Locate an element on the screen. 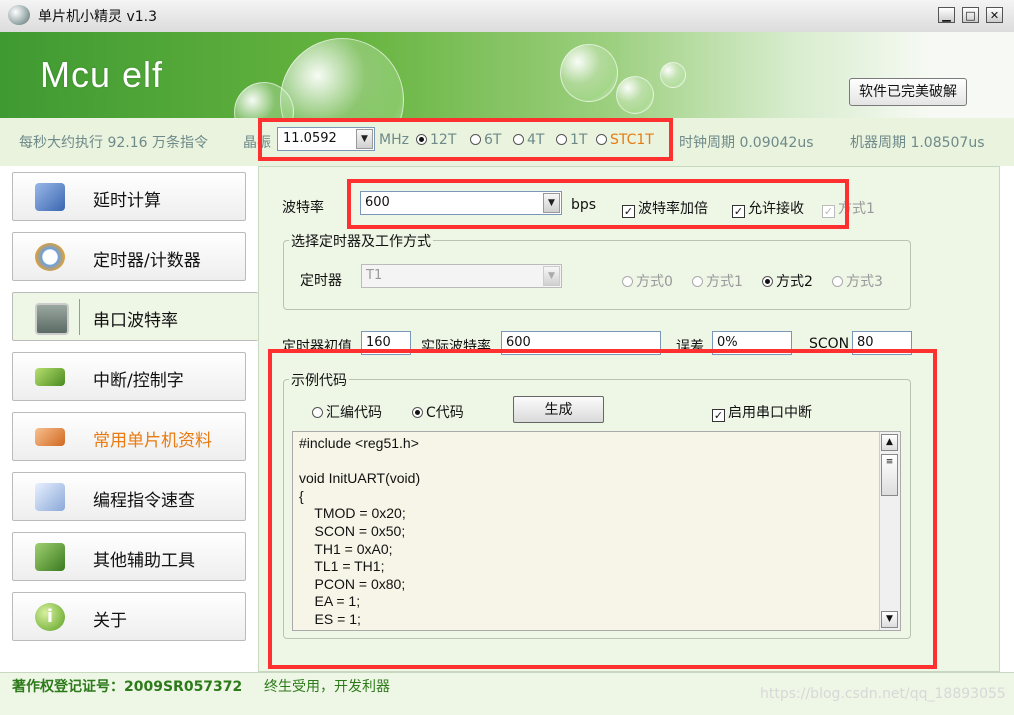  book-icon is located at coordinates (50, 437).